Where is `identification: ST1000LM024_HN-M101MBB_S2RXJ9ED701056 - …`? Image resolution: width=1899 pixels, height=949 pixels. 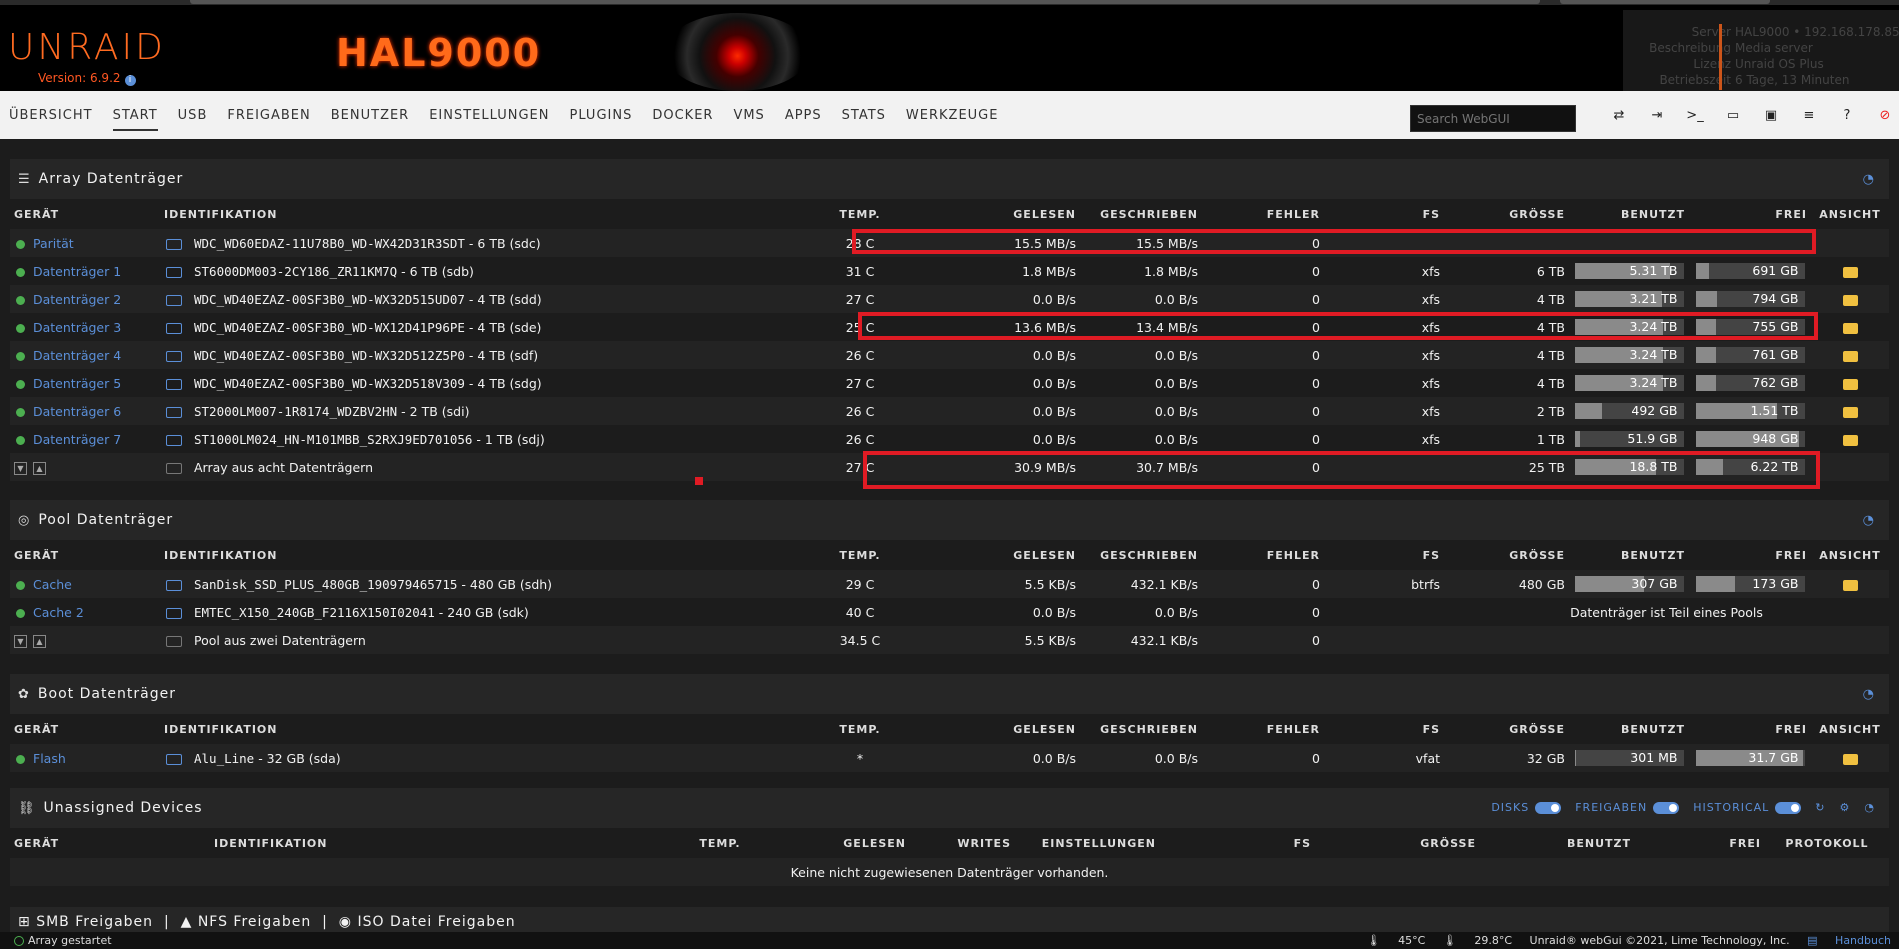 identification: ST1000LM024_HN-M101MBB_S2RXJ9ED701056 - … is located at coordinates (369, 439).